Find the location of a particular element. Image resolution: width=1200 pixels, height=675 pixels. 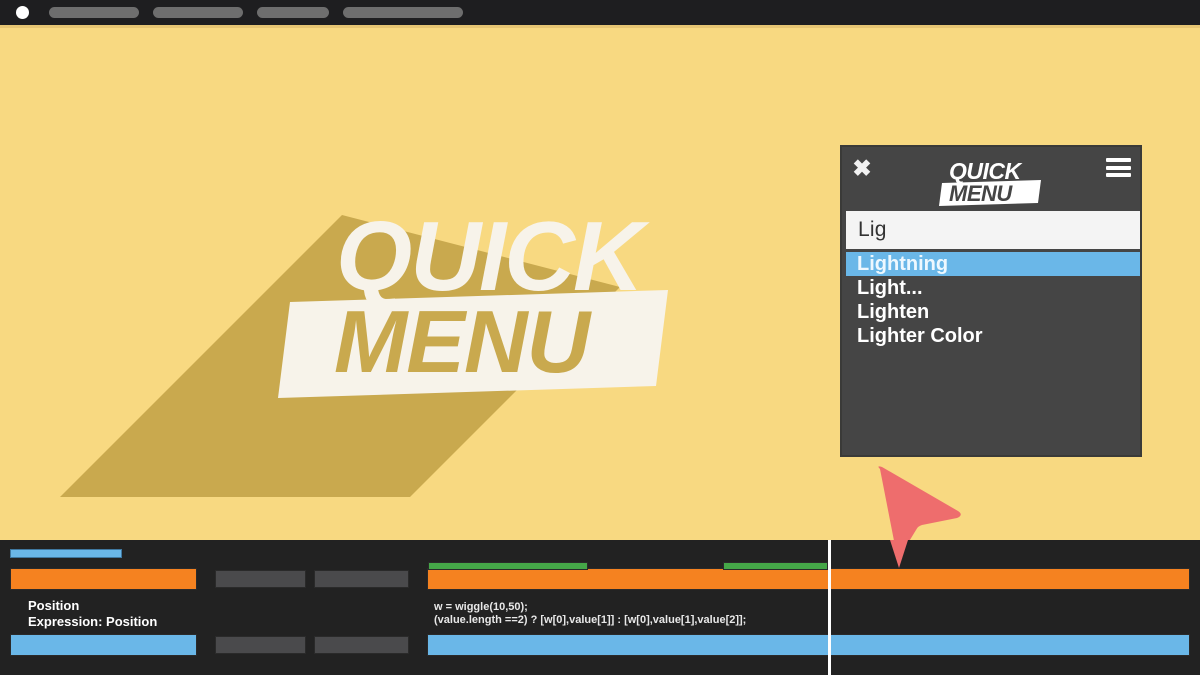

value-bar-position is located at coordinates (103, 645).